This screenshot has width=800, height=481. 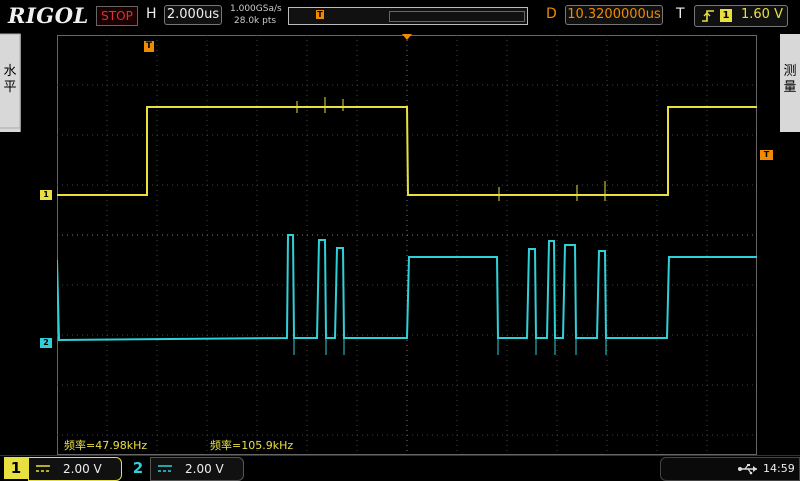 What do you see at coordinates (762, 14) in the screenshot?
I see `trigger-level: 1.60 V` at bounding box center [762, 14].